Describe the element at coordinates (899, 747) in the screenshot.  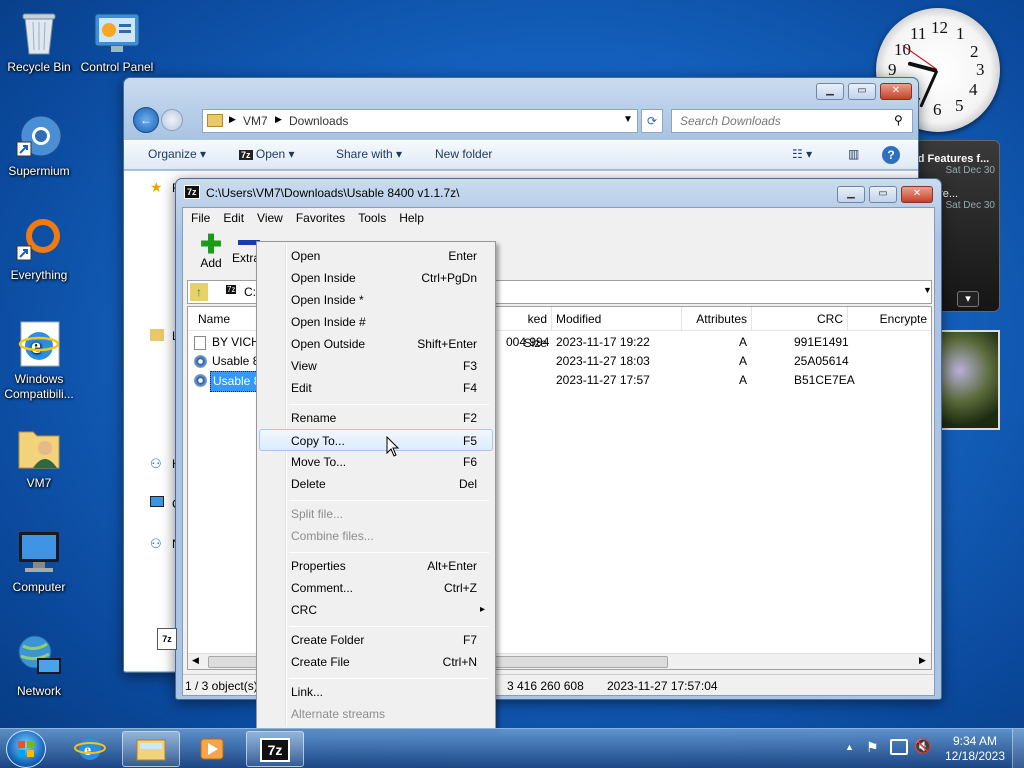
I see `network-tray-icon` at that location.